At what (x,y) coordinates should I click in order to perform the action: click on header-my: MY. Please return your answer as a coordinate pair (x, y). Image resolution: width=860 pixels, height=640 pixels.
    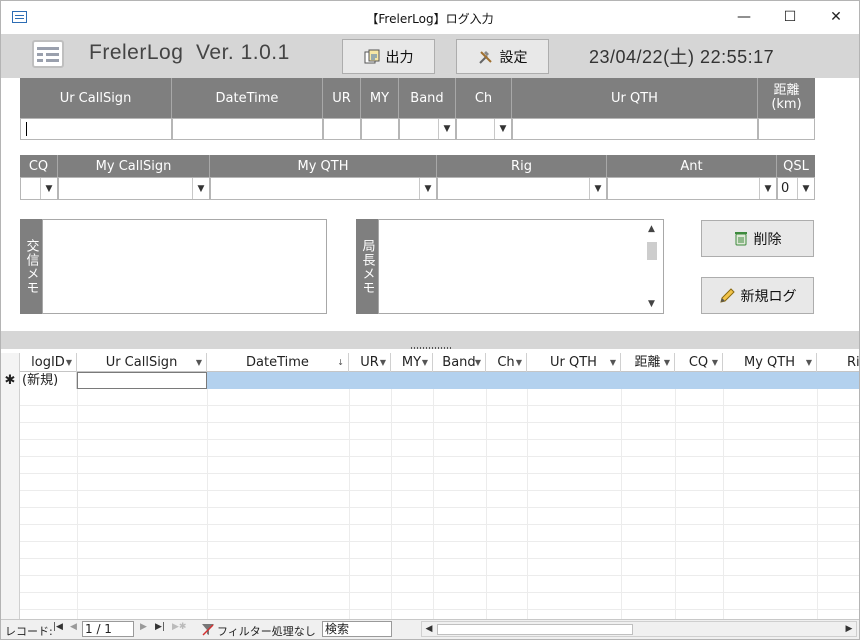
    Looking at the image, I should click on (380, 98).